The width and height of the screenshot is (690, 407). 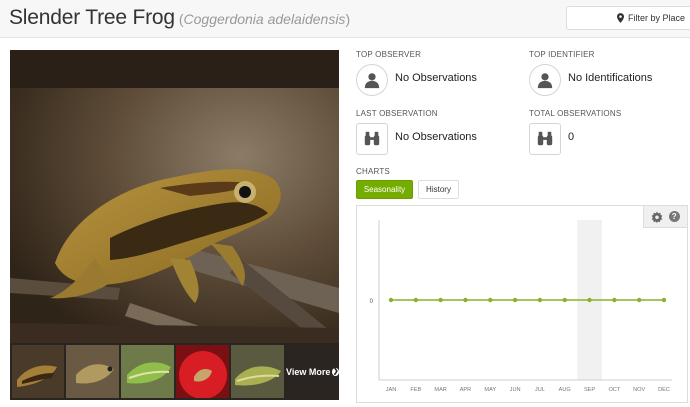 I want to click on thumbnail-strip: View More ❯, so click(x=174, y=371).